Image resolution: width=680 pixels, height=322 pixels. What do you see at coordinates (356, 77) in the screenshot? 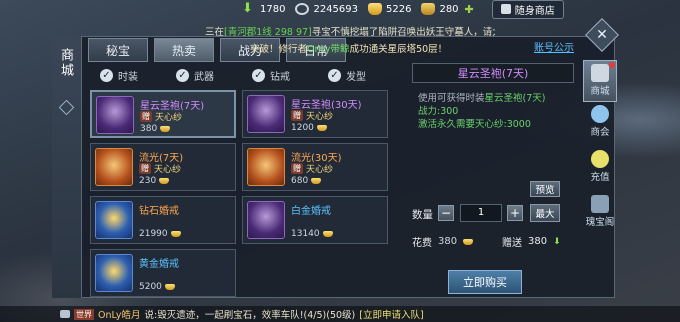
I see `filter-label: 发型` at bounding box center [356, 77].